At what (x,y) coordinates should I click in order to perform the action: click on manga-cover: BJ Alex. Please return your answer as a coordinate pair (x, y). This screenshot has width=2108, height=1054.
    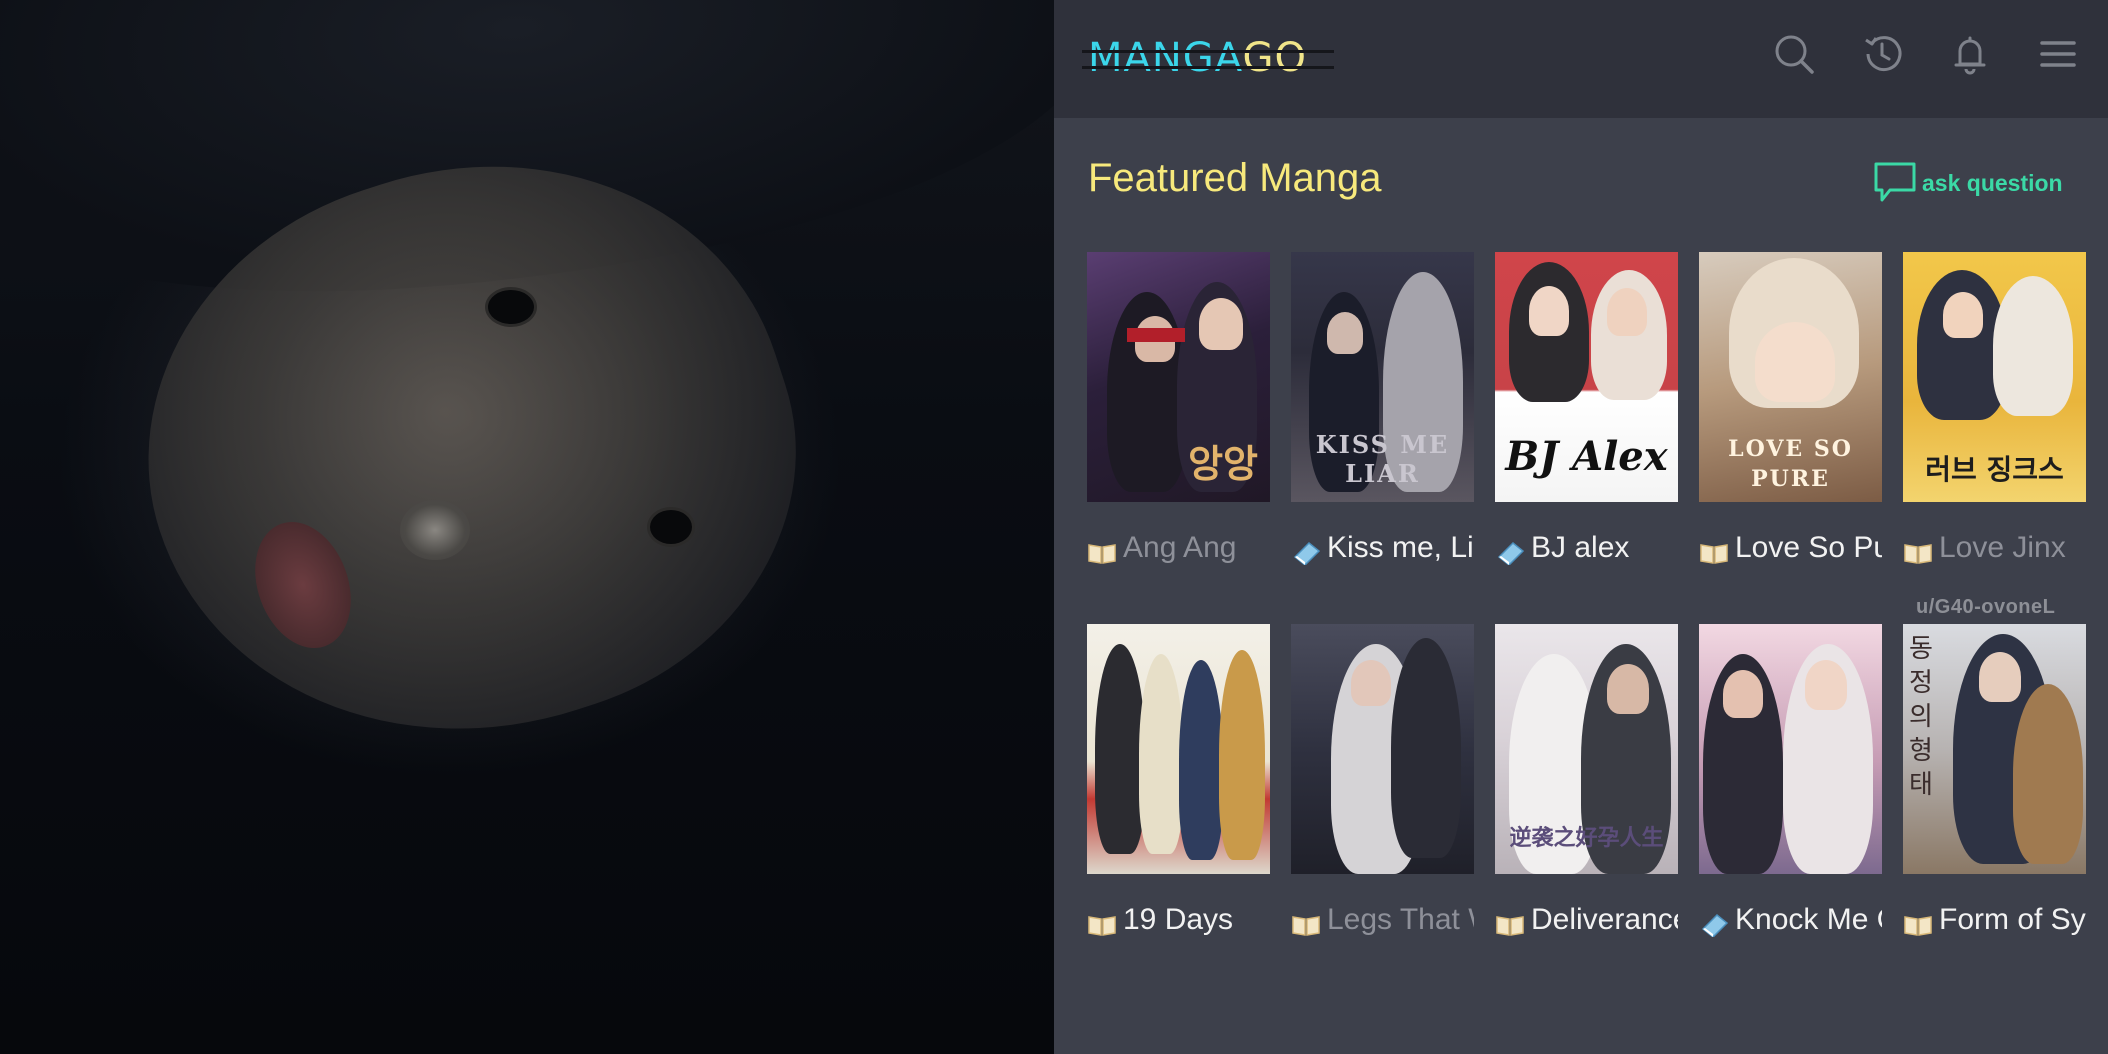
    Looking at the image, I should click on (1586, 377).